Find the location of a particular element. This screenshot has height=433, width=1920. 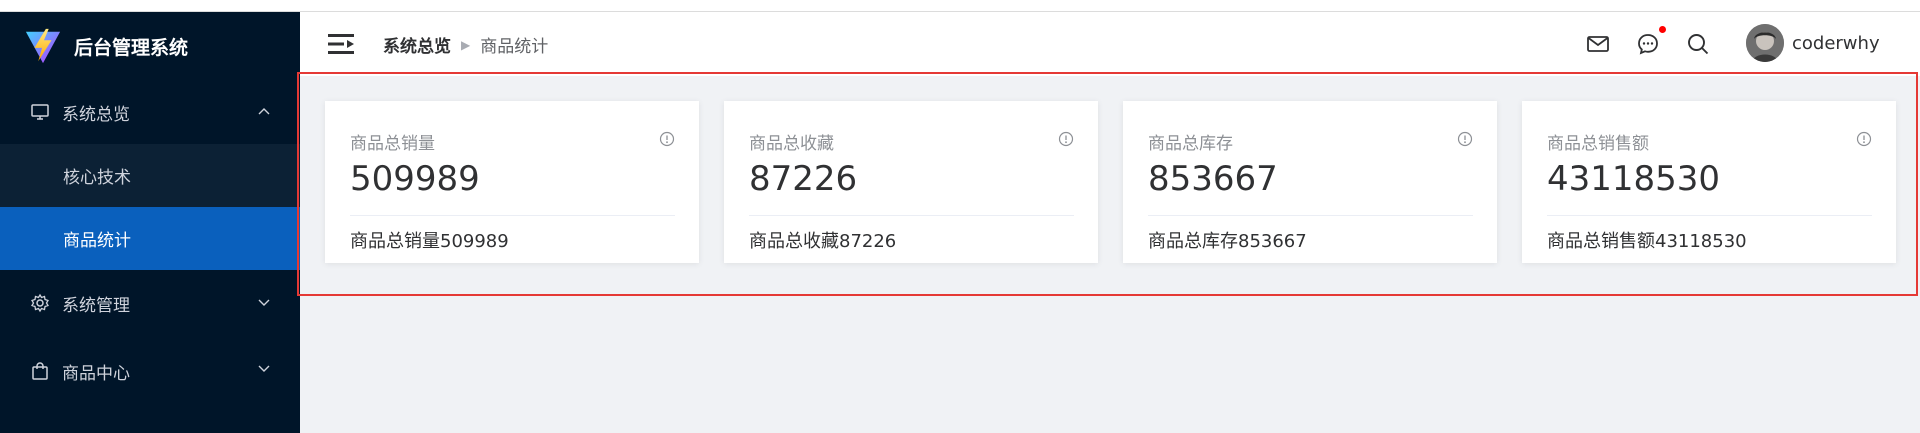

bag-icon is located at coordinates (40, 371).